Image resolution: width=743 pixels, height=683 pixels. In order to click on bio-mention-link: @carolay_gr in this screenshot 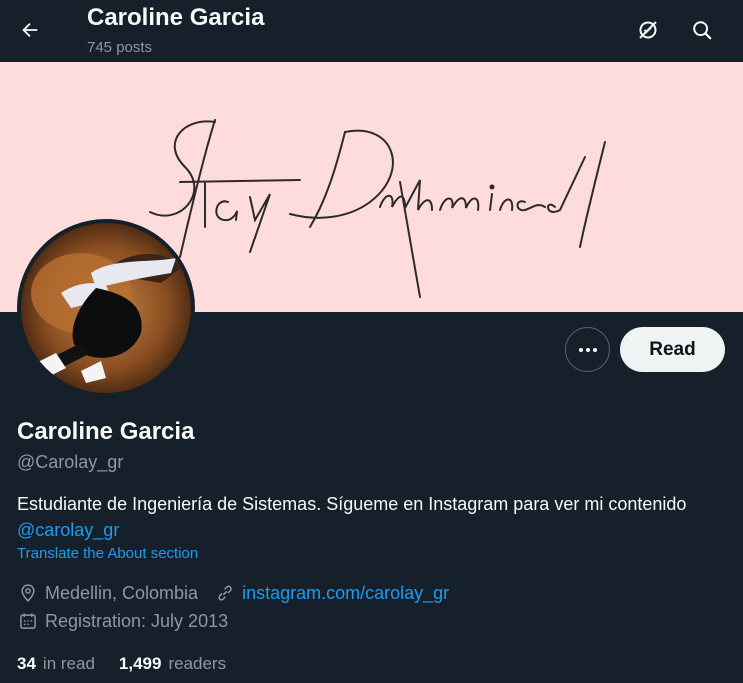, I will do `click(68, 530)`.